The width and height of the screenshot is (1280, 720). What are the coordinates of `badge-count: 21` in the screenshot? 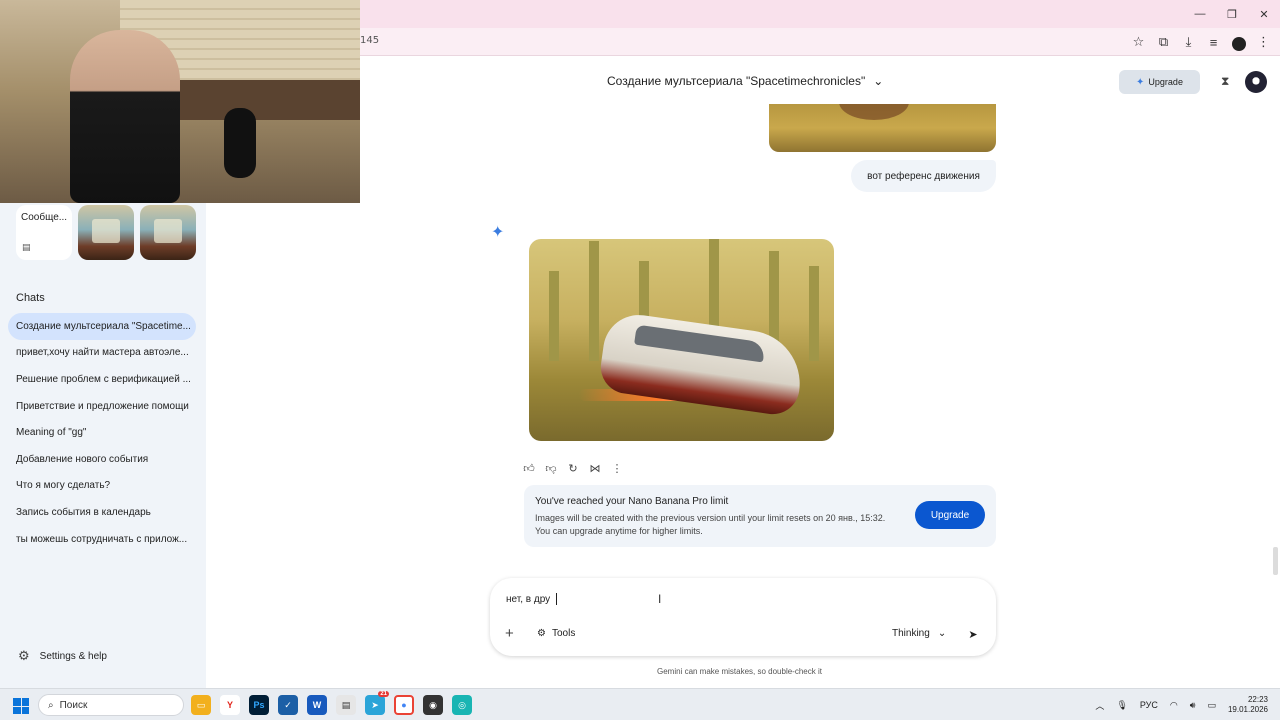 It's located at (383, 694).